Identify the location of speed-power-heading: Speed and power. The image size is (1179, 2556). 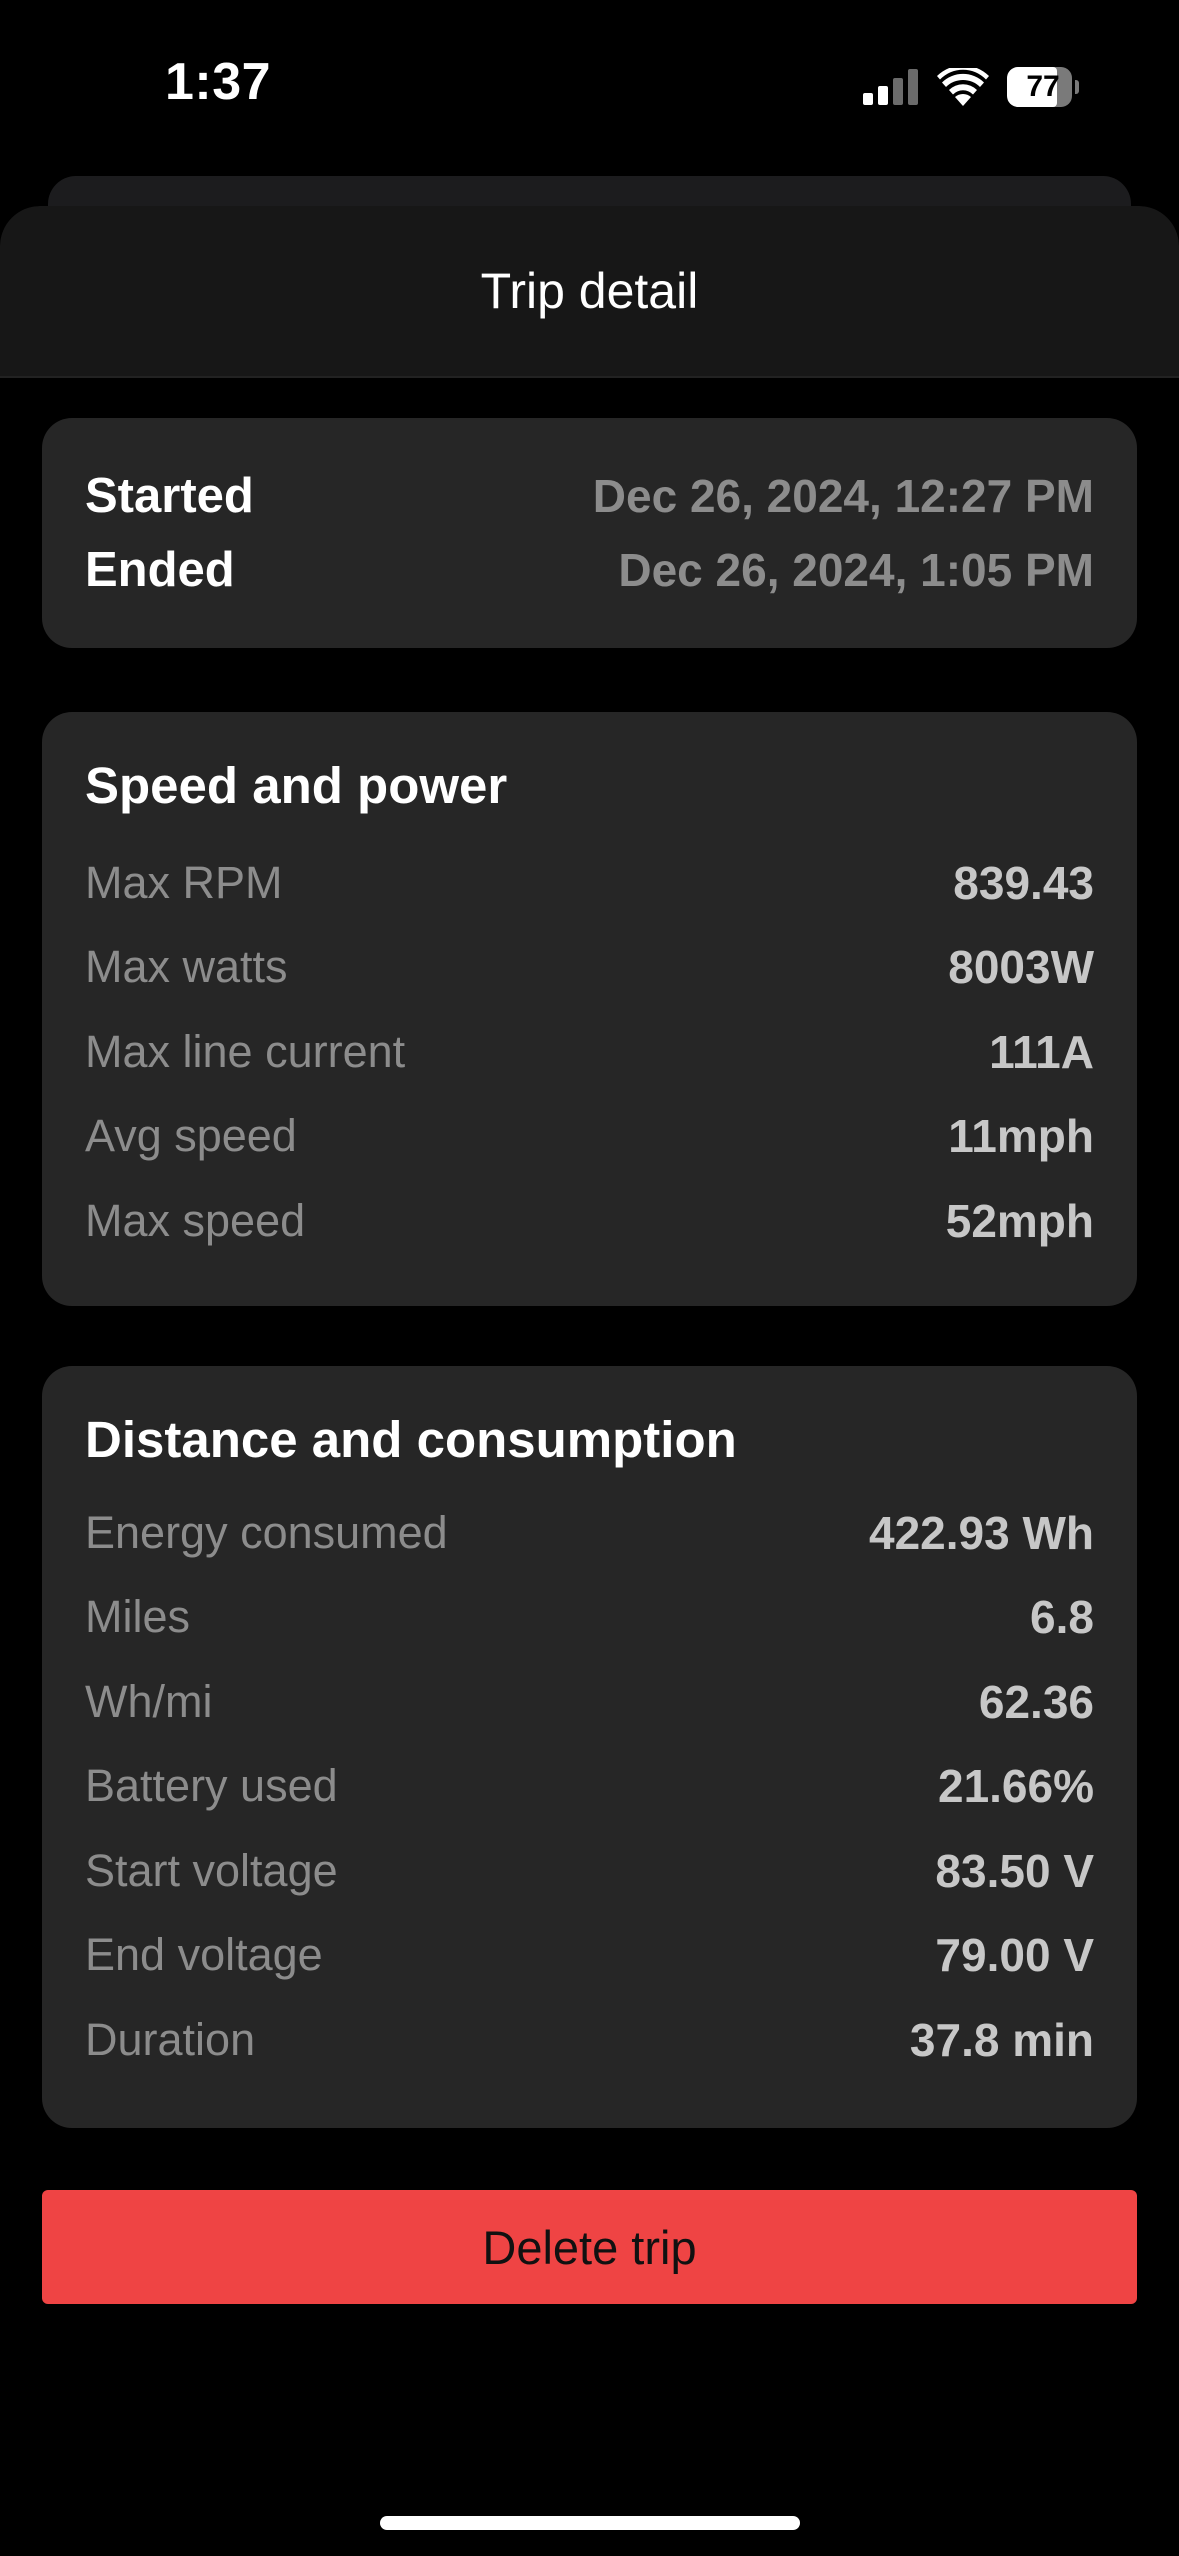
(296, 785).